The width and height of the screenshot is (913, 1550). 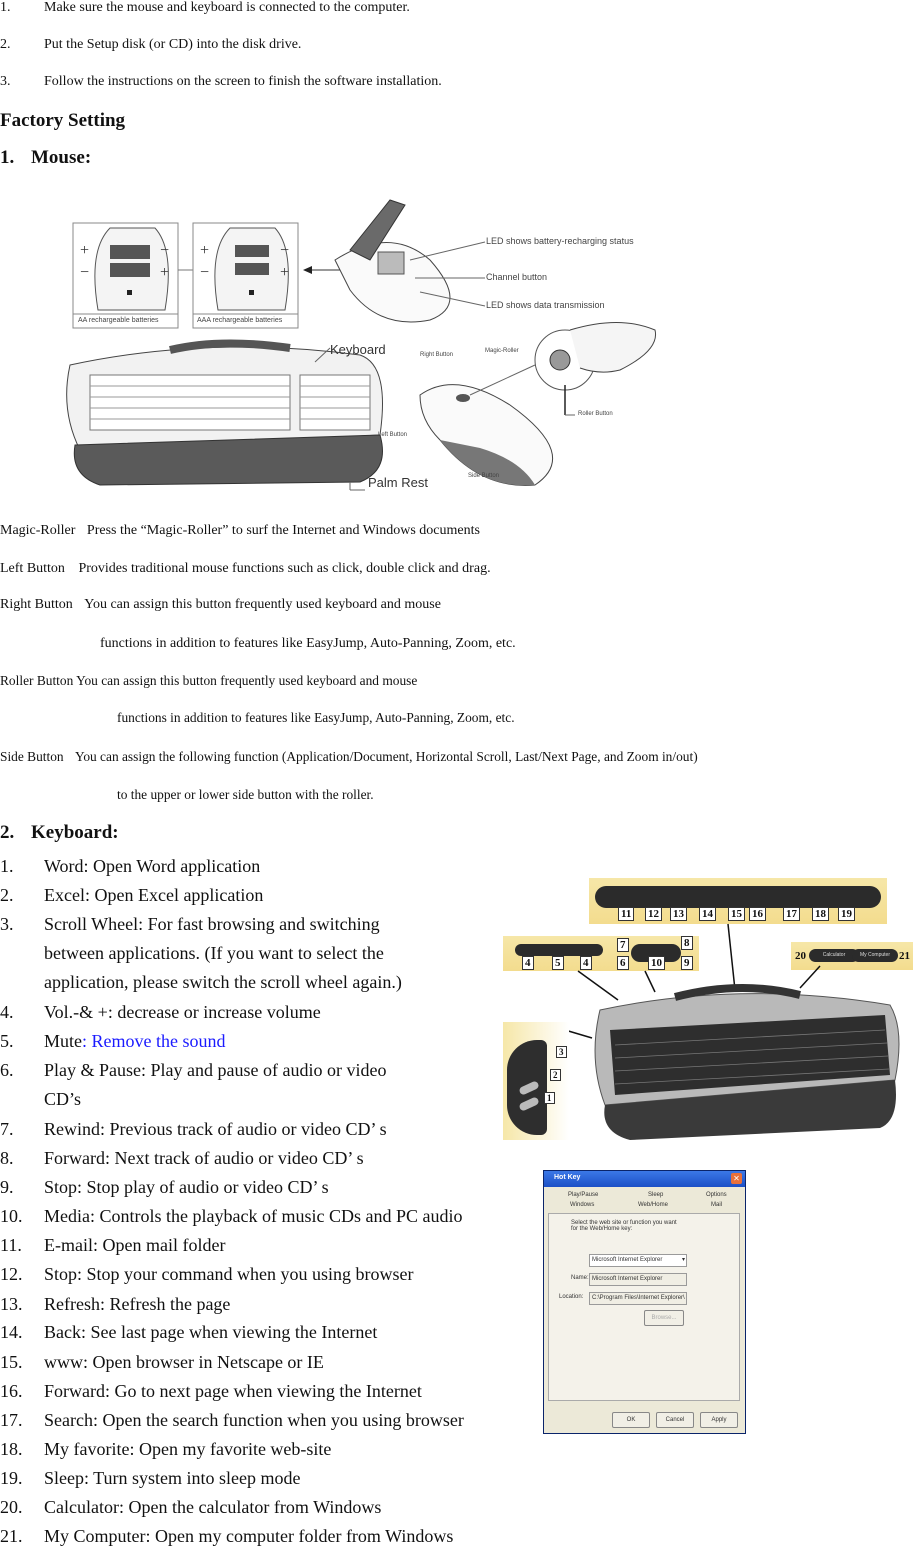 What do you see at coordinates (11, 1420) in the screenshot?
I see `item-number: 17.` at bounding box center [11, 1420].